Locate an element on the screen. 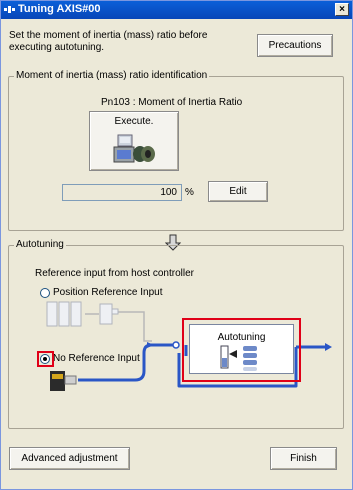 The width and height of the screenshot is (353, 490). highlight-no-reference-radio is located at coordinates (45, 359).